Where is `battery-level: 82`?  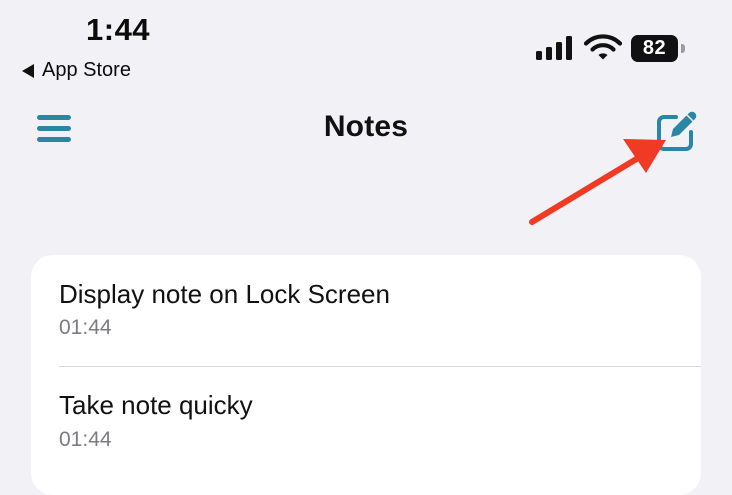 battery-level: 82 is located at coordinates (654, 48).